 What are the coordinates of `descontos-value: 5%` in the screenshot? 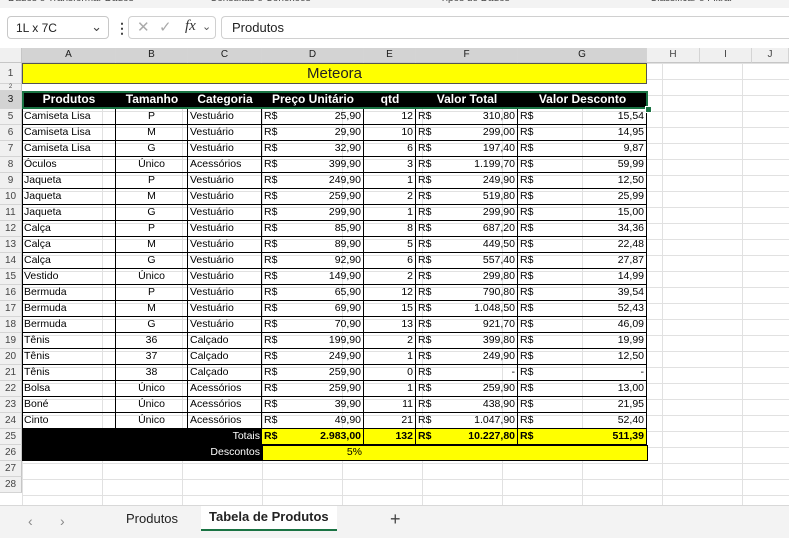 It's located at (313, 453).